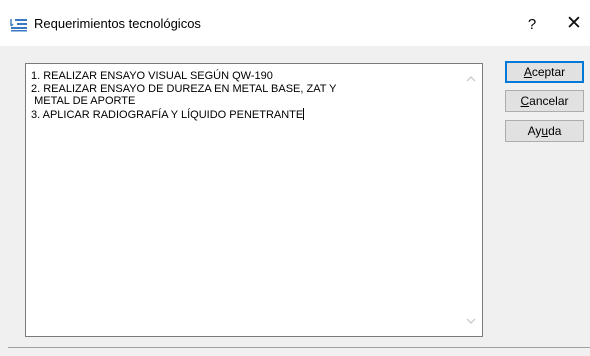 The height and width of the screenshot is (356, 590). Describe the element at coordinates (555, 131) in the screenshot. I see `help-label-post: da` at that location.